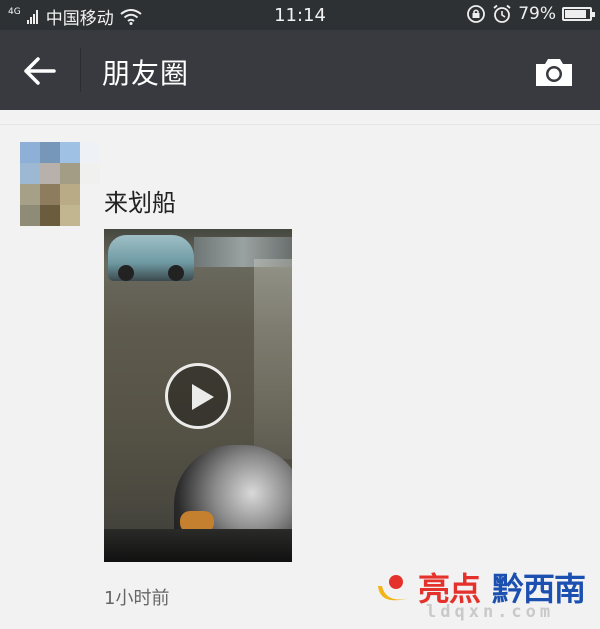 This screenshot has height=629, width=600. I want to click on status-right: 79%, so click(530, 14).